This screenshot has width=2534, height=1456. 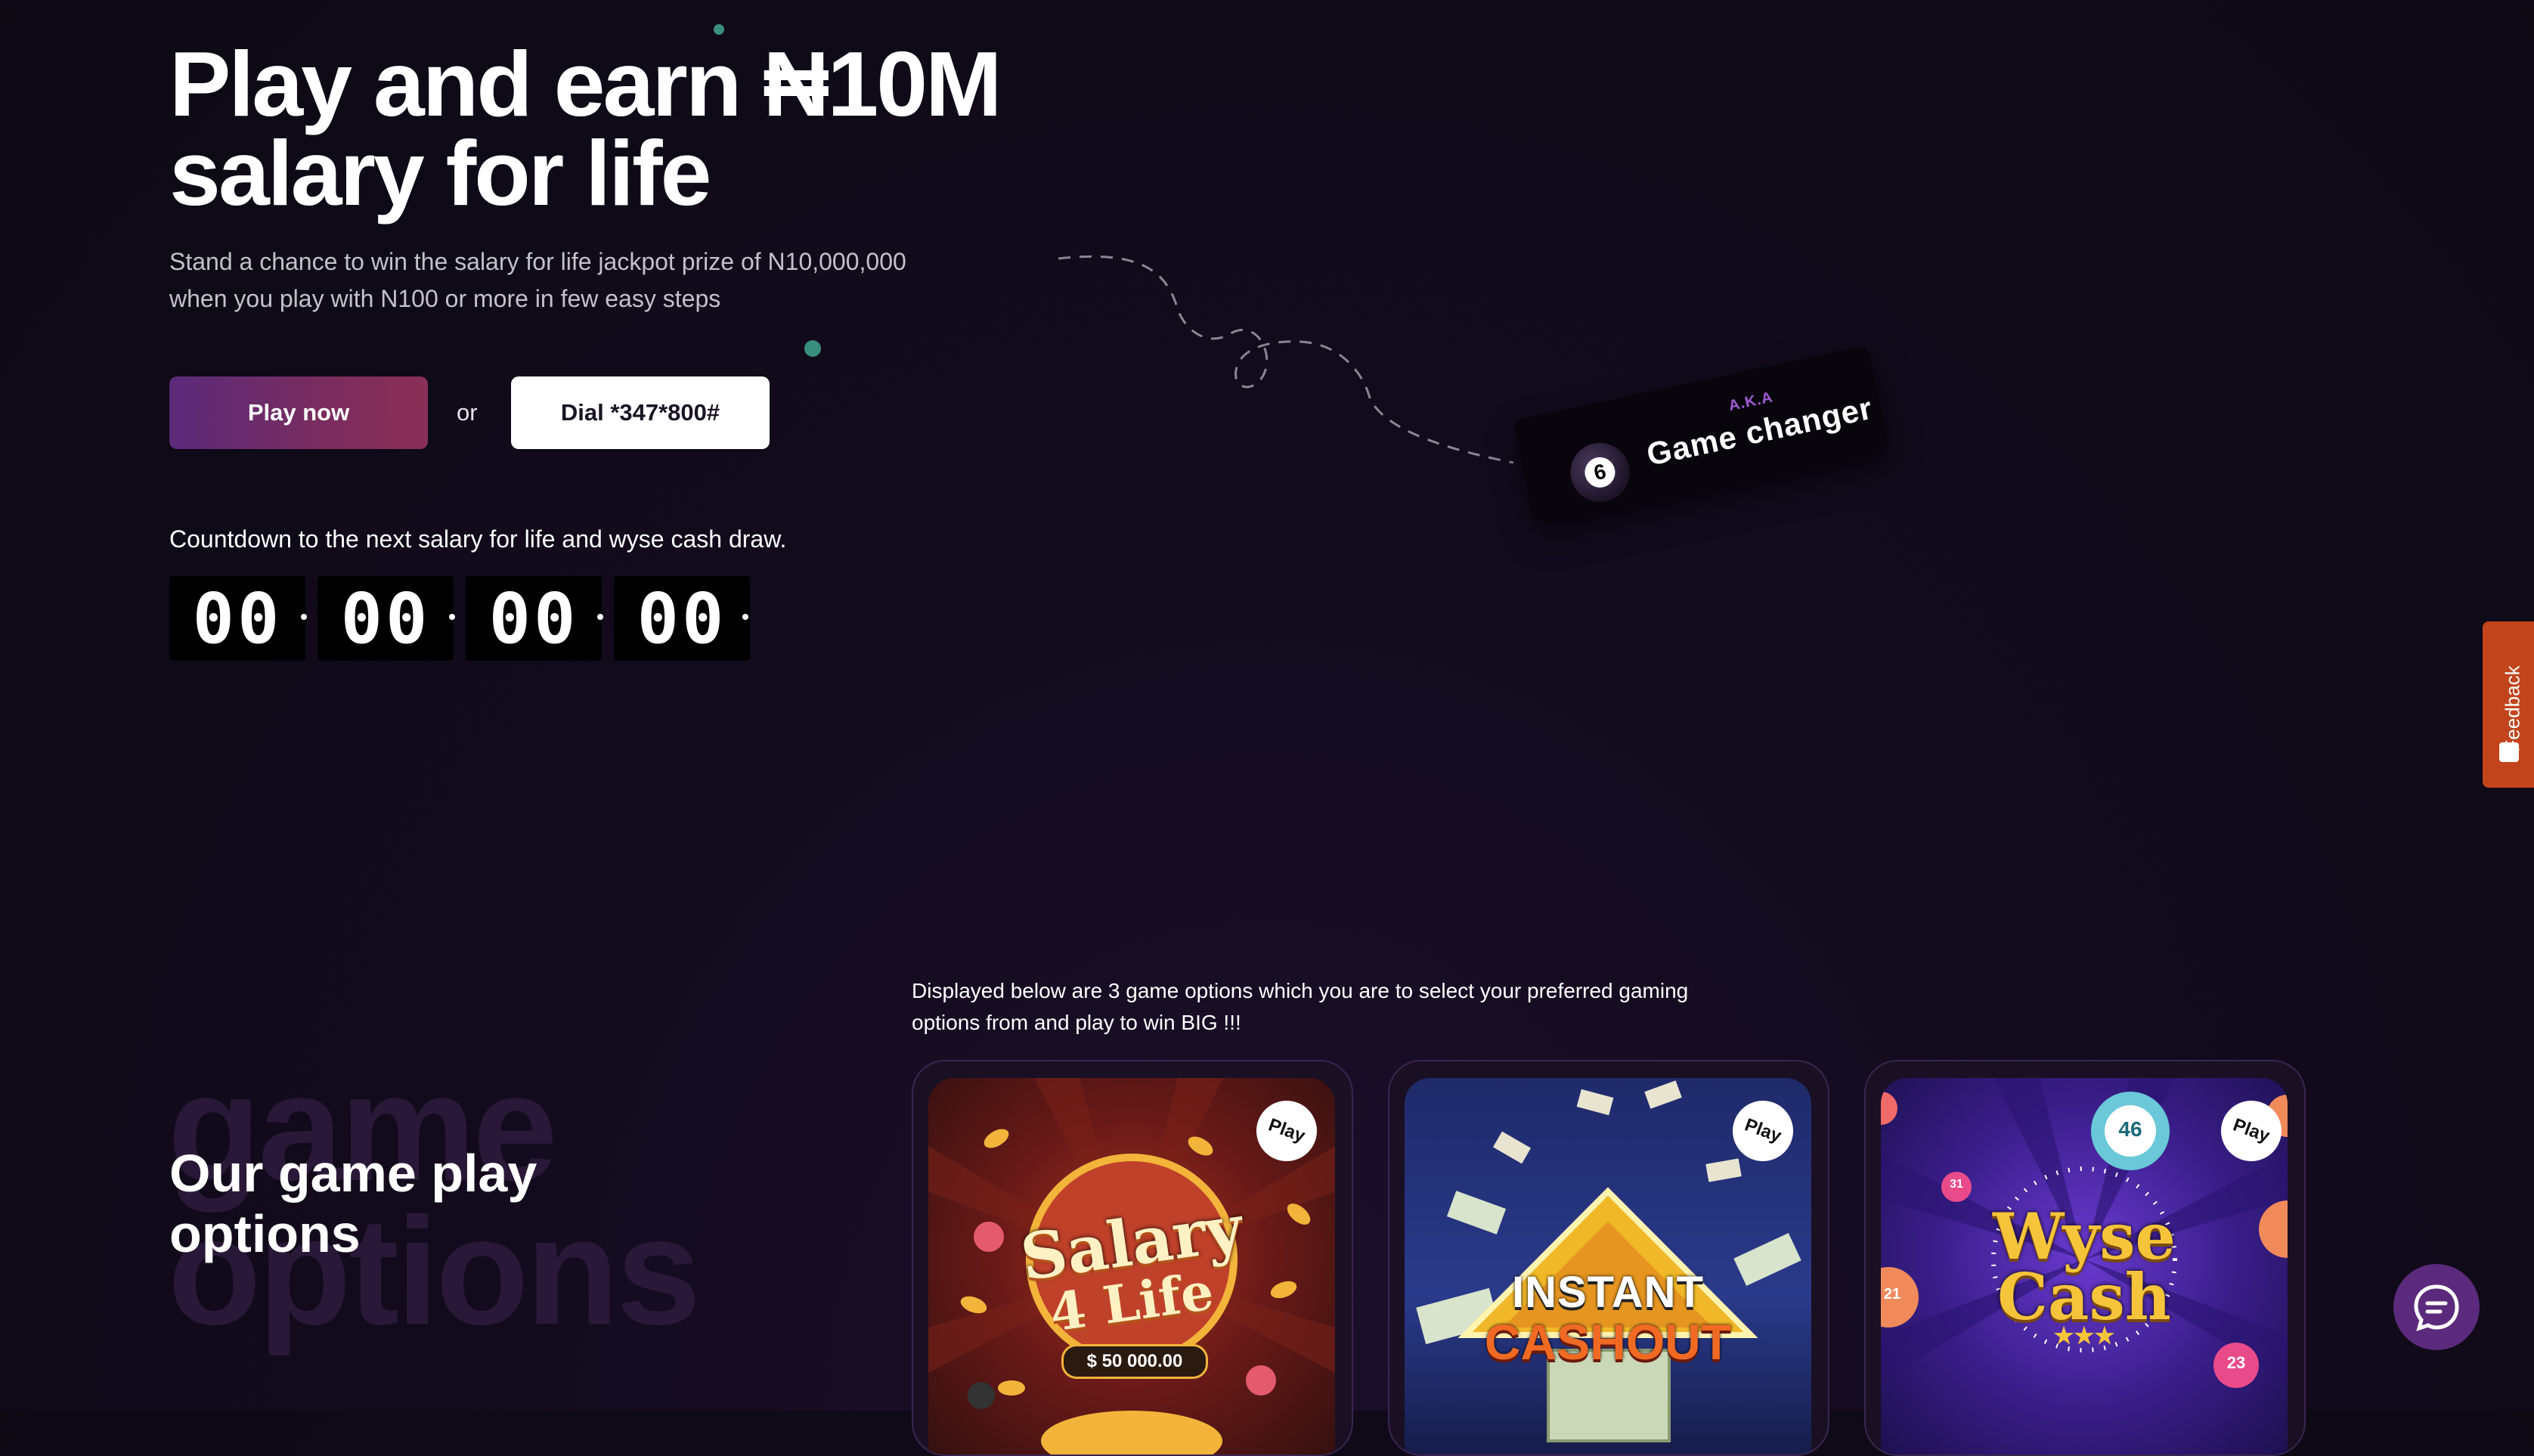 I want to click on logo-line: Cash, so click(x=2084, y=1296).